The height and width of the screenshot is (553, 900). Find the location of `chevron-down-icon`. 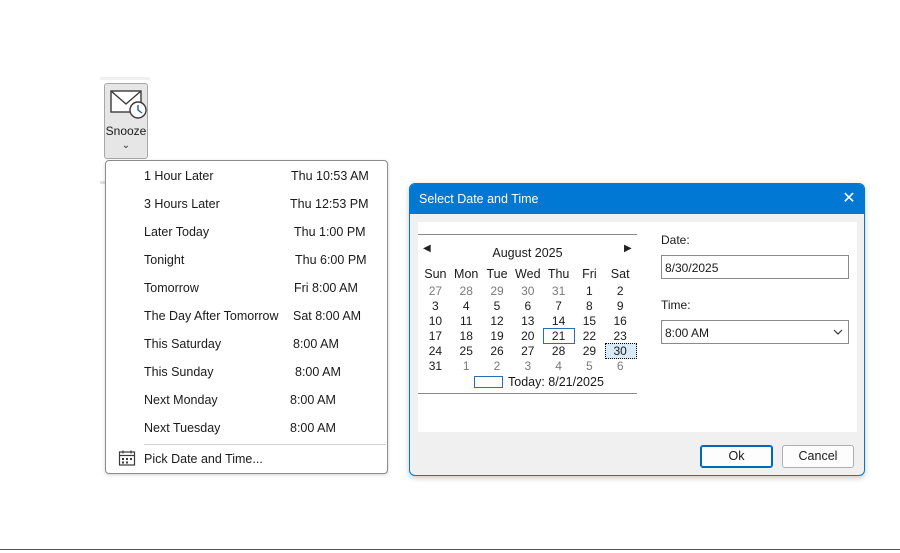

chevron-down-icon is located at coordinates (838, 332).